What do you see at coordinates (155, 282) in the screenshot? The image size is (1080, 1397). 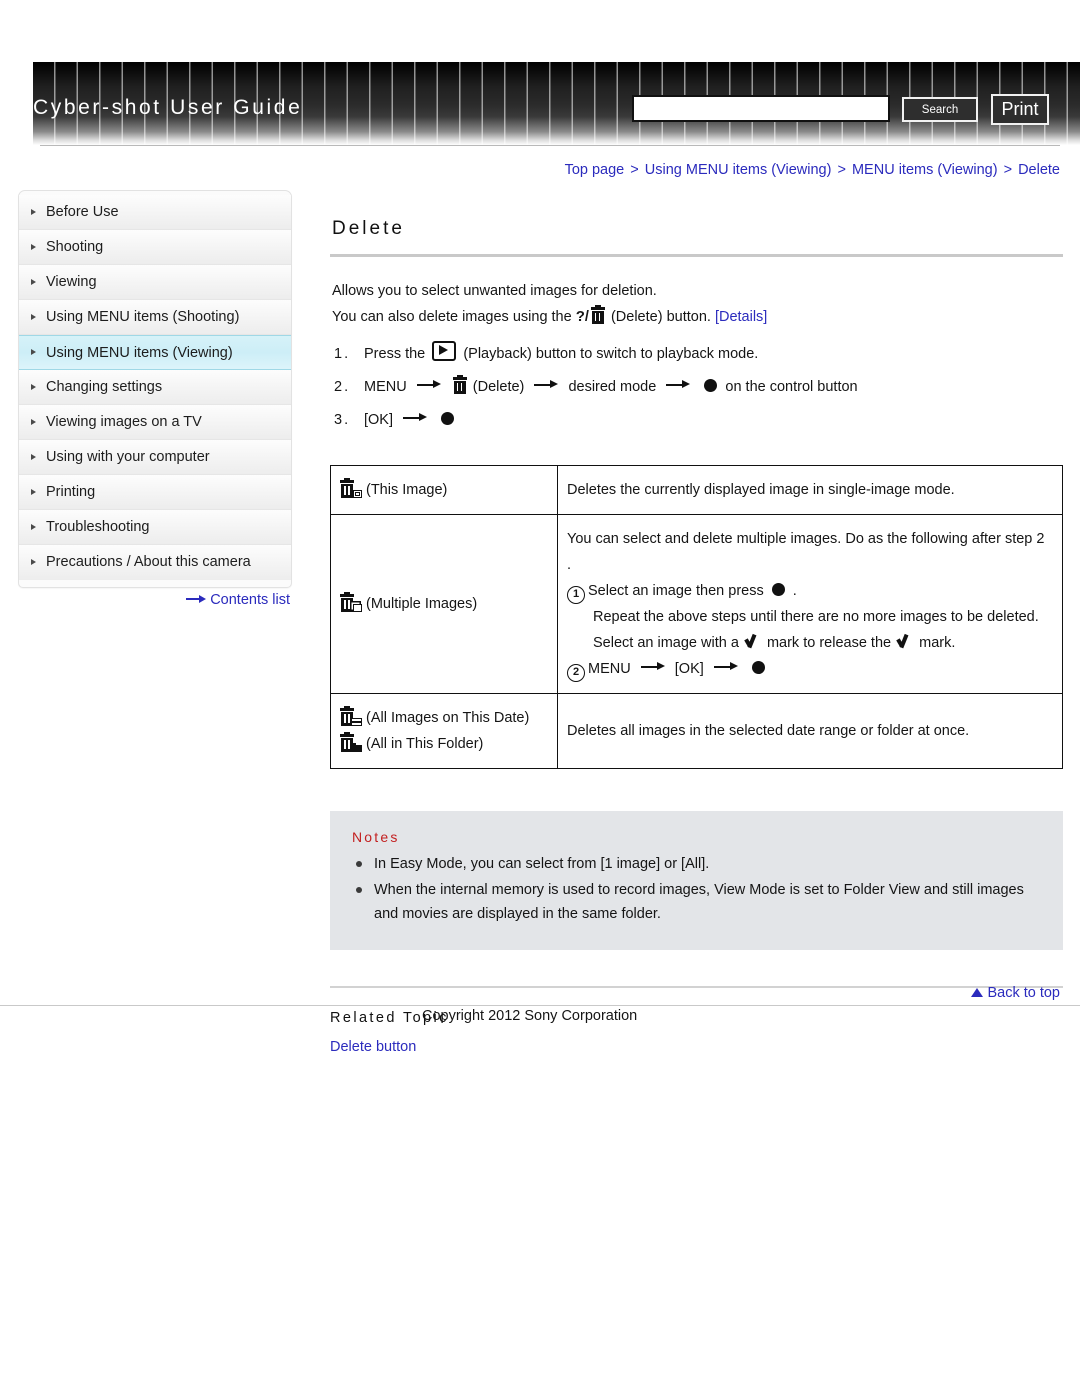 I see `sidebar-item-viewing: Viewing` at bounding box center [155, 282].